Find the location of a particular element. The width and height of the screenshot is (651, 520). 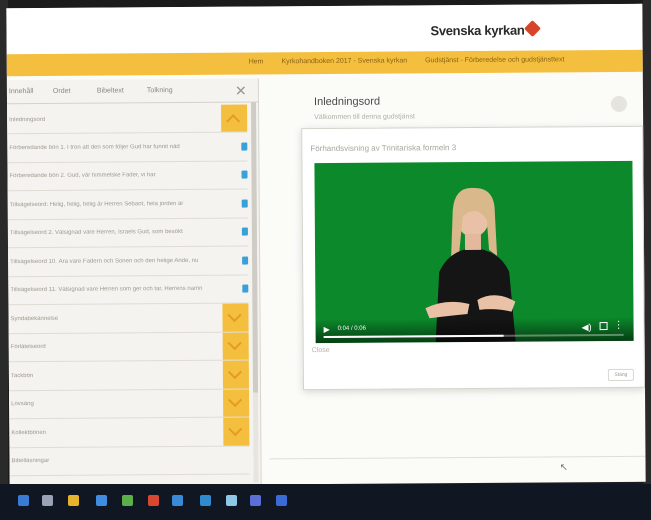

list-item-label: Tackbön is located at coordinates (22, 375).